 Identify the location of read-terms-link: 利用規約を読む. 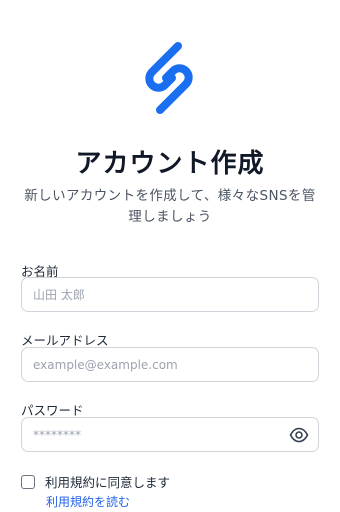
(88, 501).